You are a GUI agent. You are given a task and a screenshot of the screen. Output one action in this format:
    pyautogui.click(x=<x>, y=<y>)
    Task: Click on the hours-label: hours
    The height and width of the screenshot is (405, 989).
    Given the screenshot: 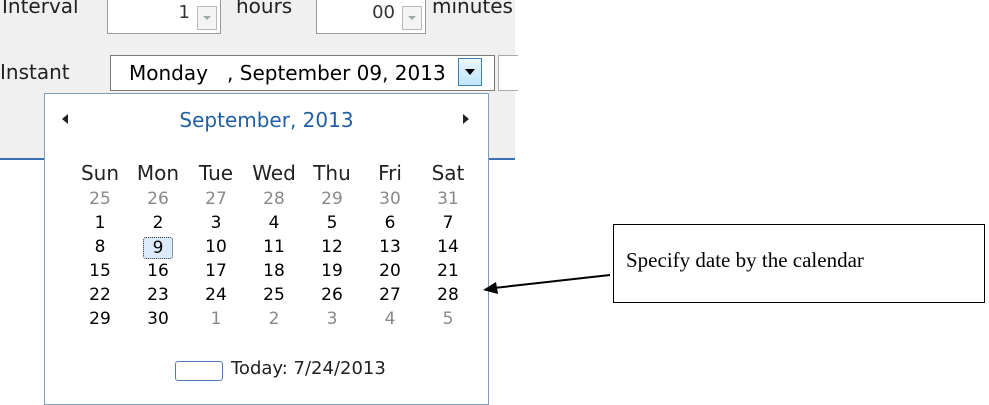 What is the action you would take?
    pyautogui.click(x=264, y=9)
    